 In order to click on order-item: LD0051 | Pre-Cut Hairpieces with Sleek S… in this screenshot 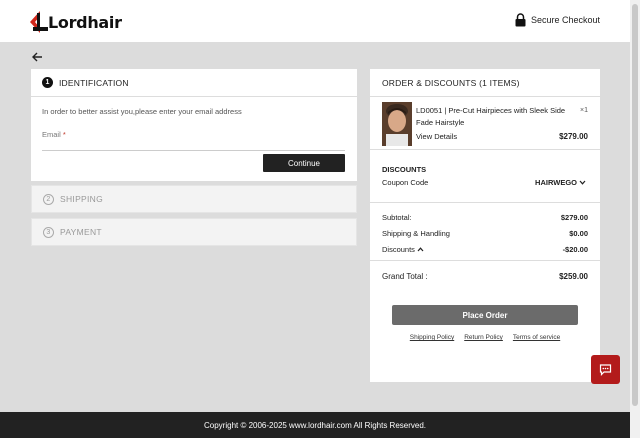, I will do `click(485, 124)`.